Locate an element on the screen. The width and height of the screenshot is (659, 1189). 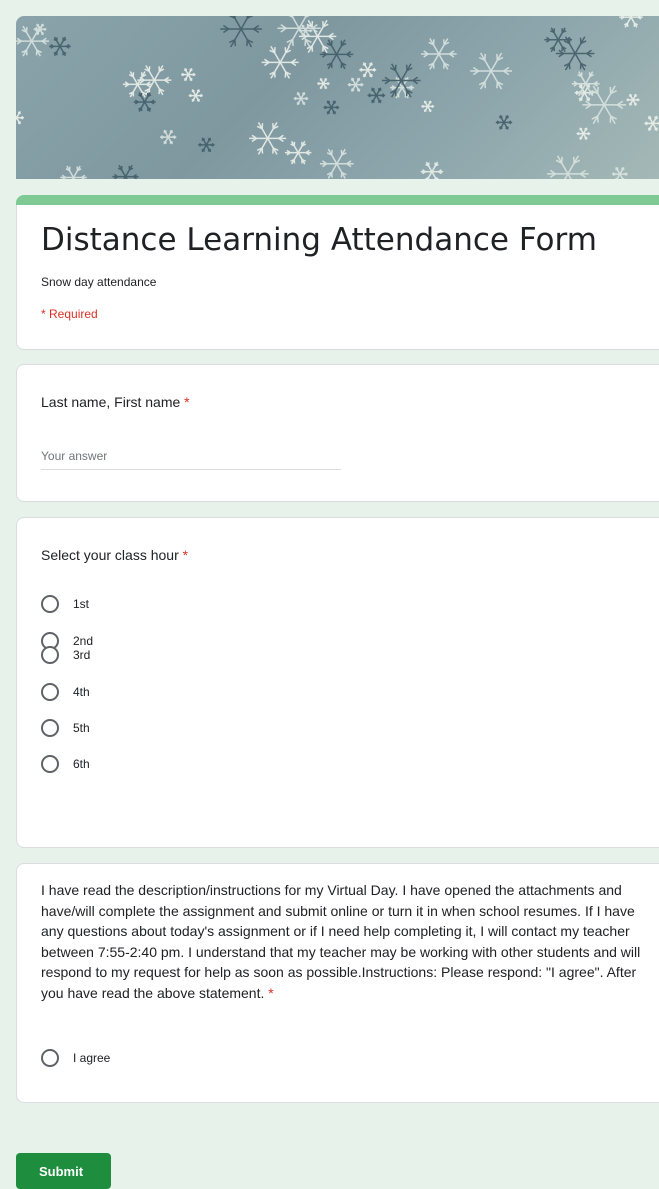
question-label: Select your class hour is located at coordinates (110, 555).